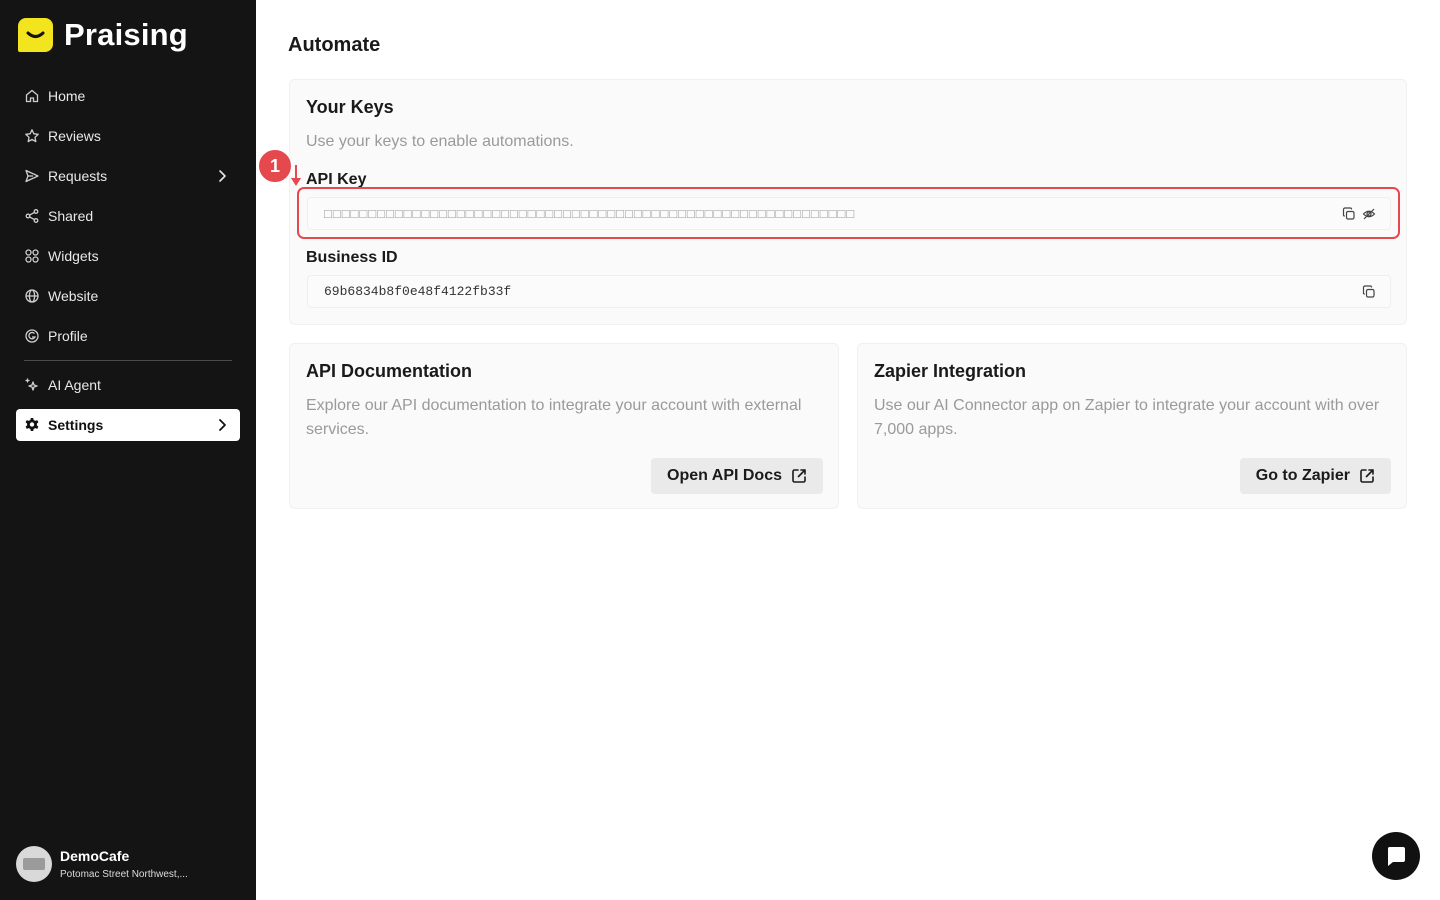 This screenshot has height=900, width=1440. Describe the element at coordinates (76, 425) in the screenshot. I see `sidebar-item-label: Settings` at that location.